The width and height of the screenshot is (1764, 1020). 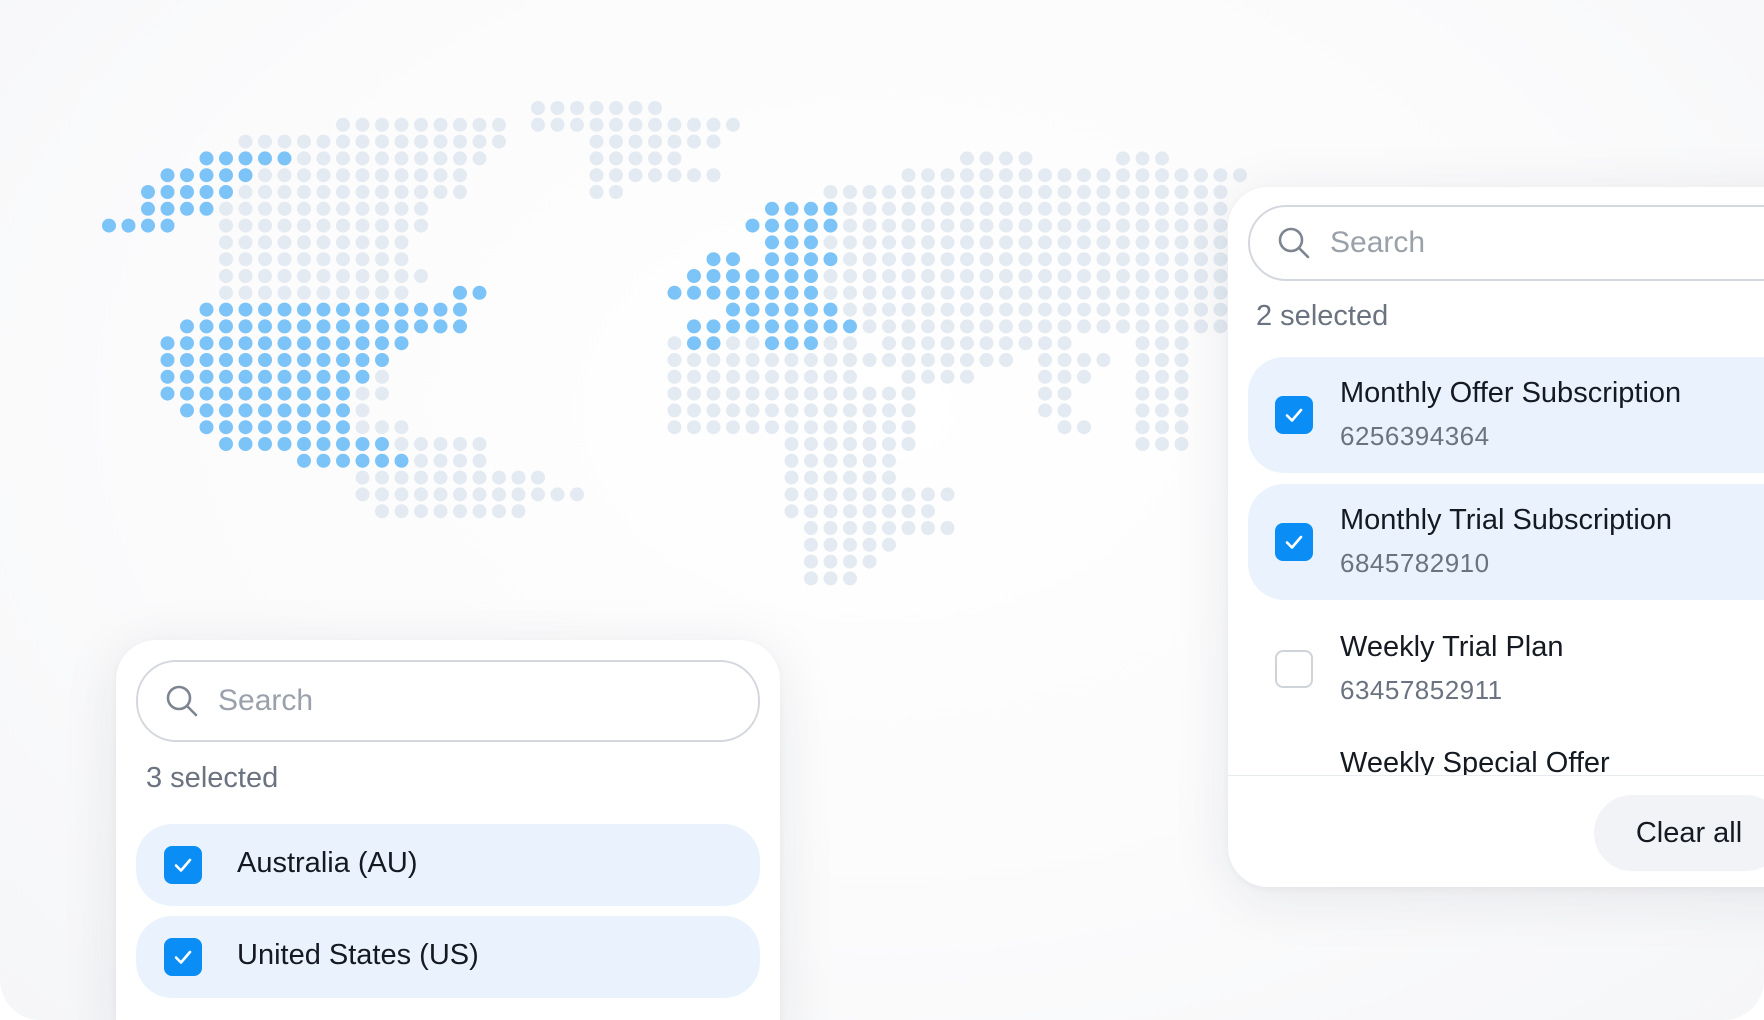 What do you see at coordinates (1506, 751) in the screenshot?
I see `product-option-row: Weekly Special Offer` at bounding box center [1506, 751].